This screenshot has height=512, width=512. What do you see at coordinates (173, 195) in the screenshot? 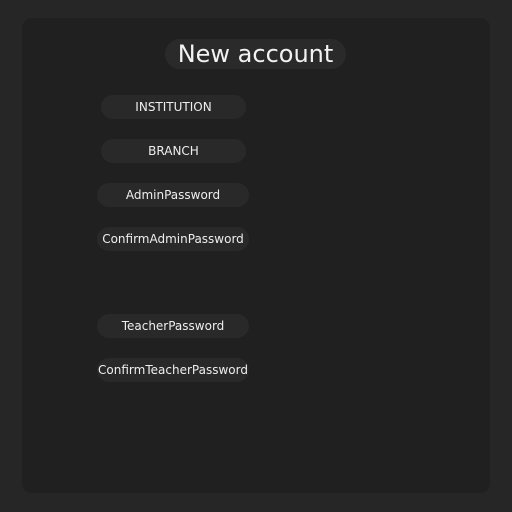
I see `admin-password-field: AdminPassword` at bounding box center [173, 195].